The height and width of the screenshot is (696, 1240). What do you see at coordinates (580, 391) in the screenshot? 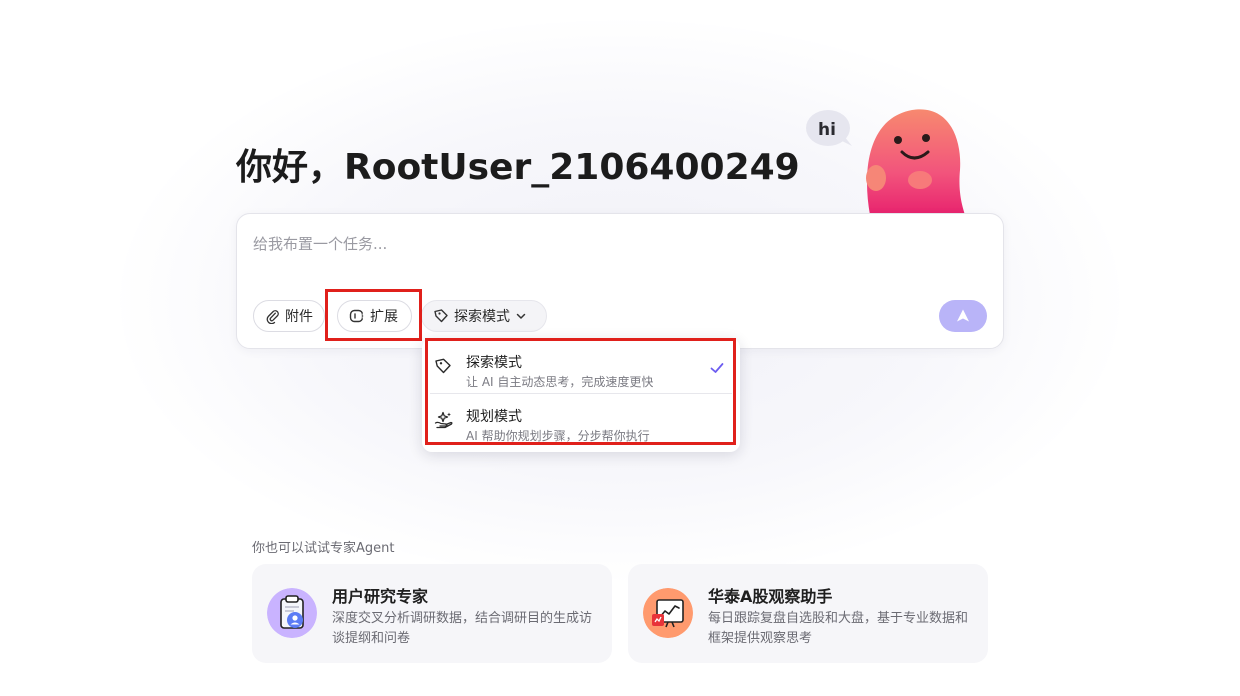
I see `highlight-box-modes` at bounding box center [580, 391].